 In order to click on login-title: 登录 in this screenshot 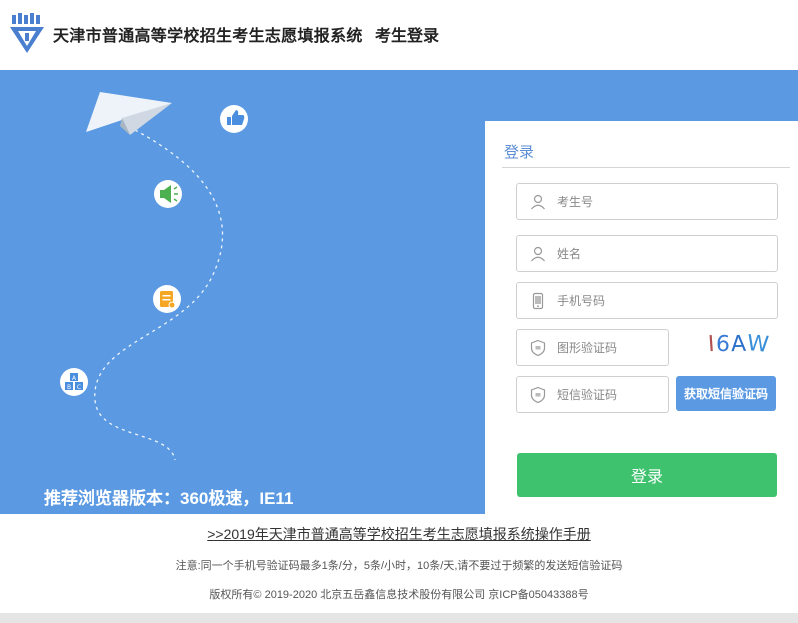, I will do `click(519, 152)`.